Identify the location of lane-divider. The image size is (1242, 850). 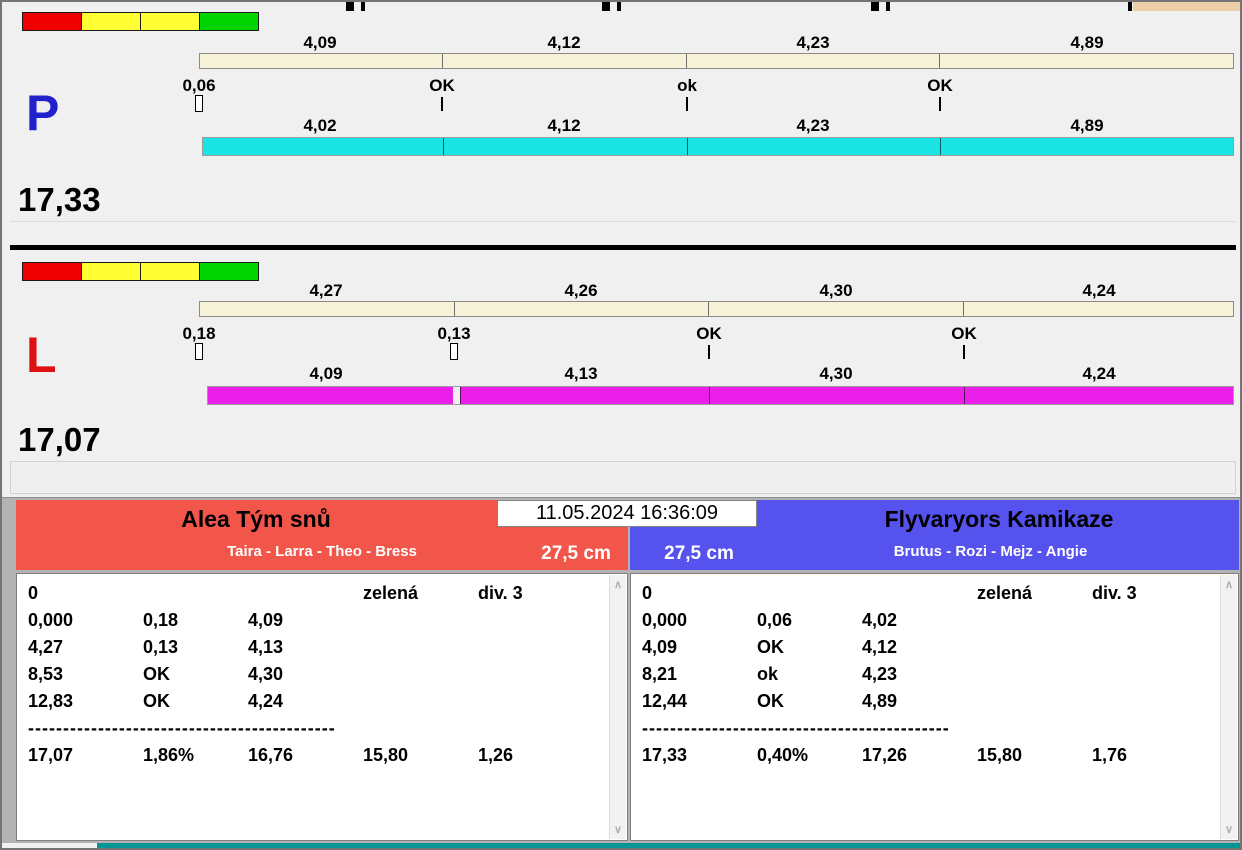
(623, 247).